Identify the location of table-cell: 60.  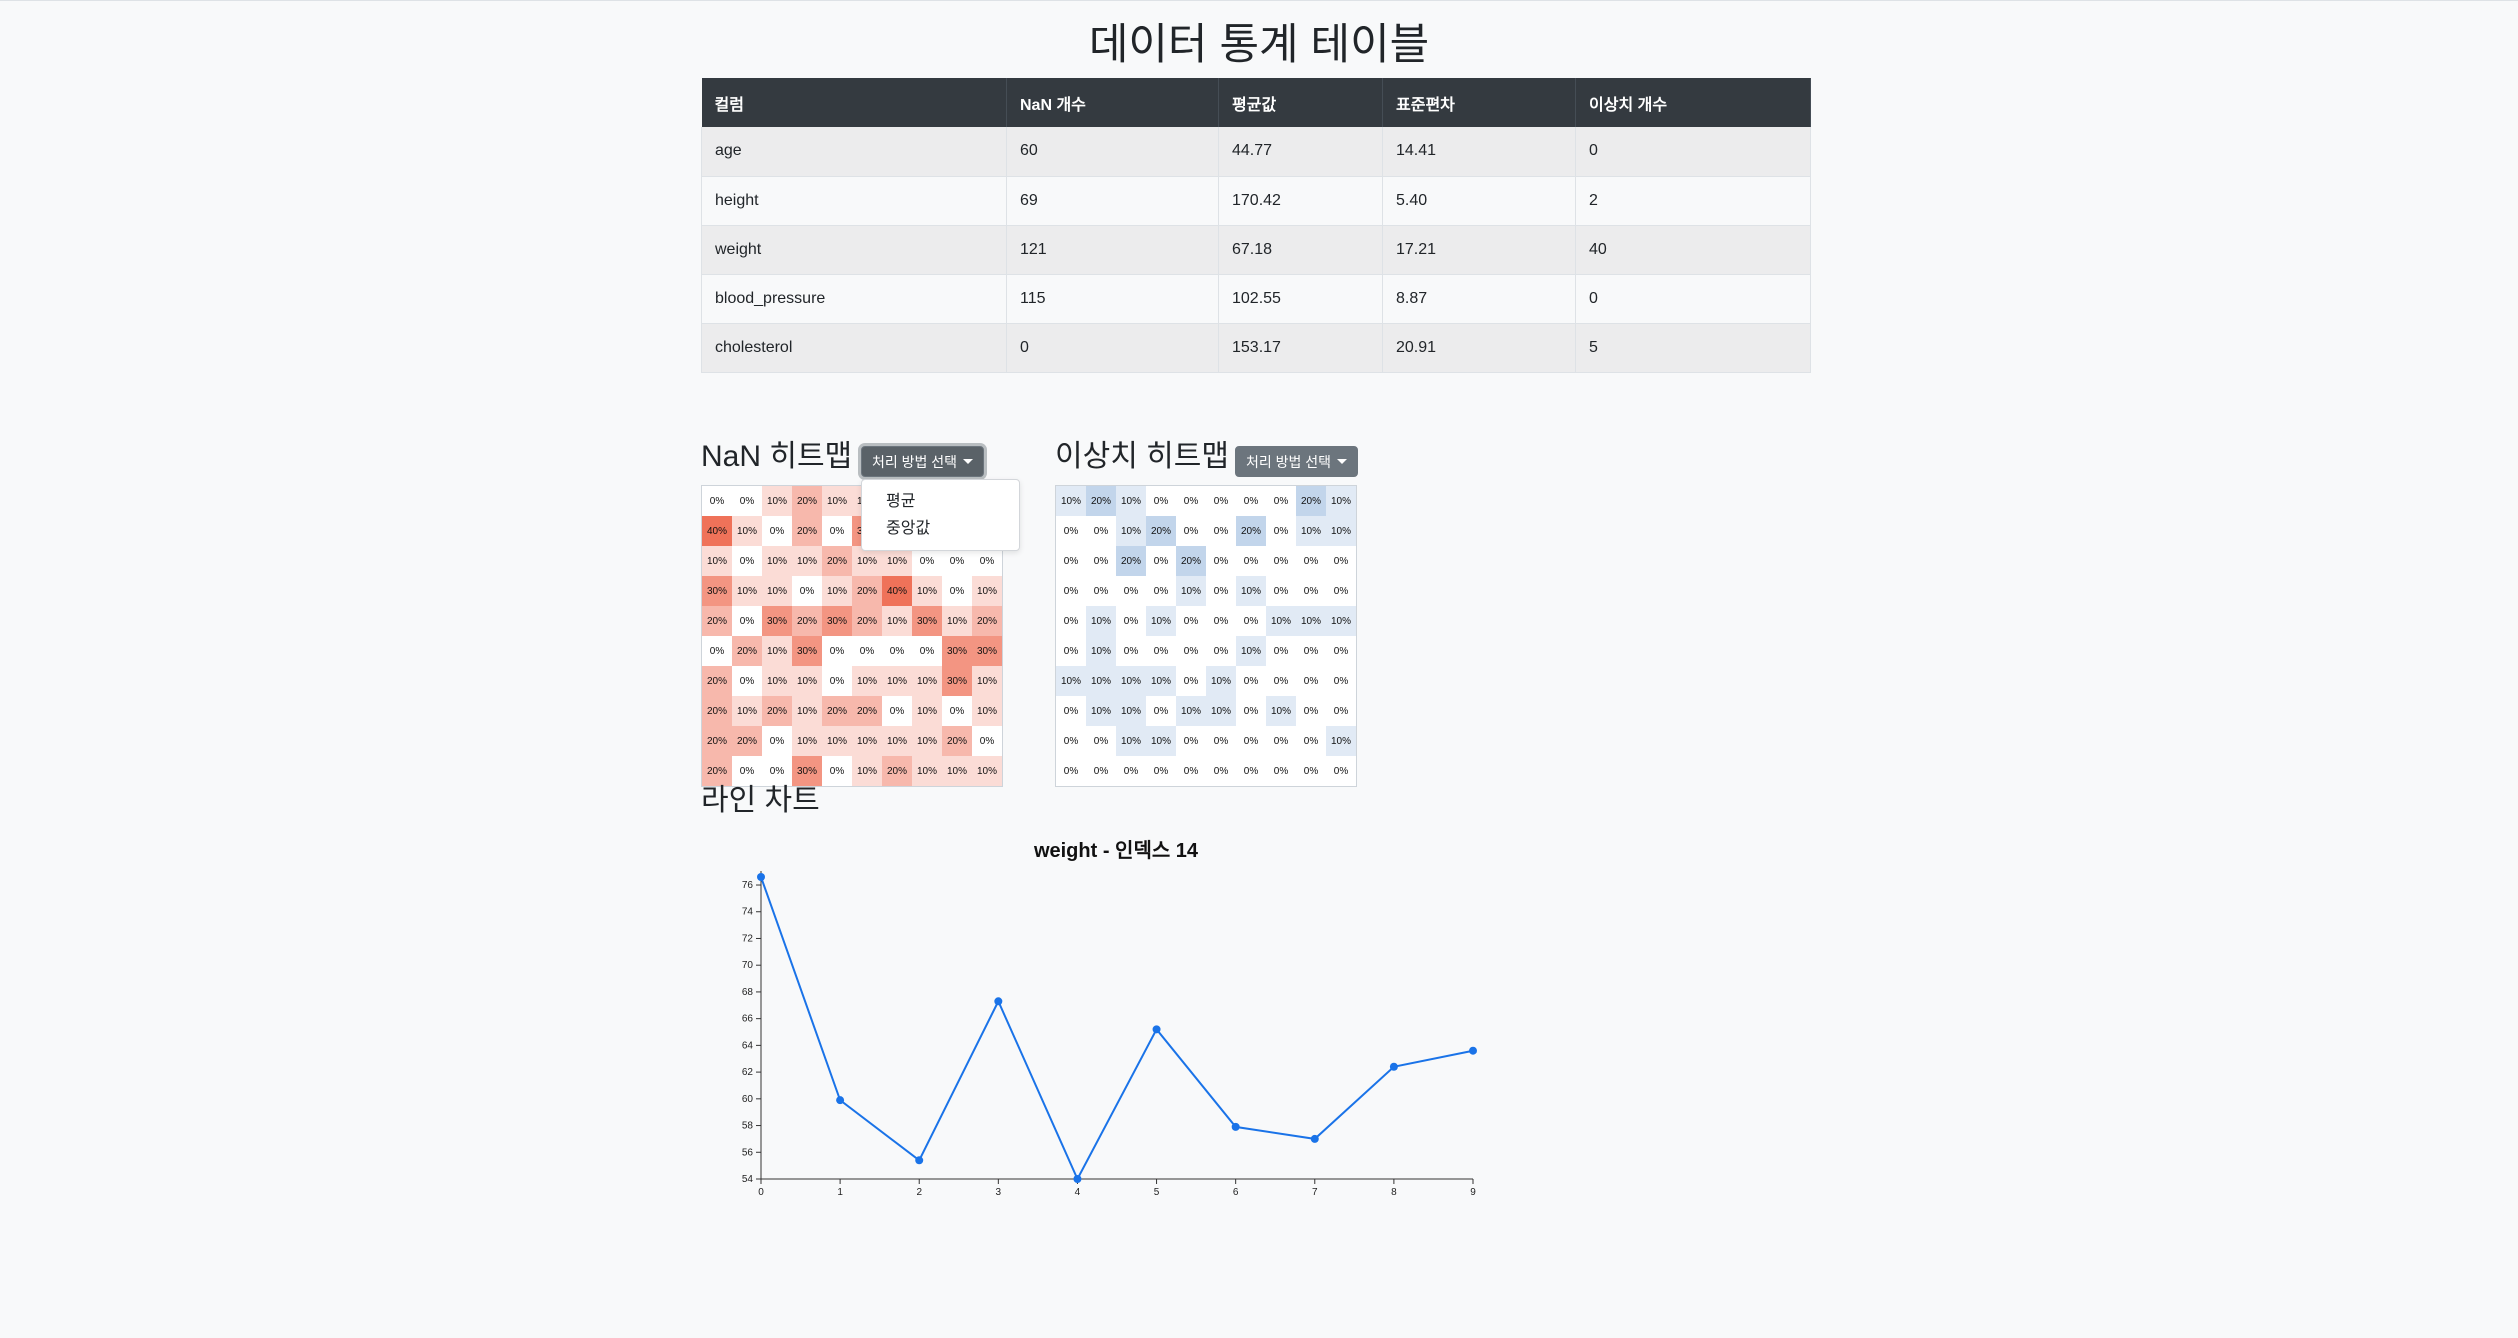
(1112, 152).